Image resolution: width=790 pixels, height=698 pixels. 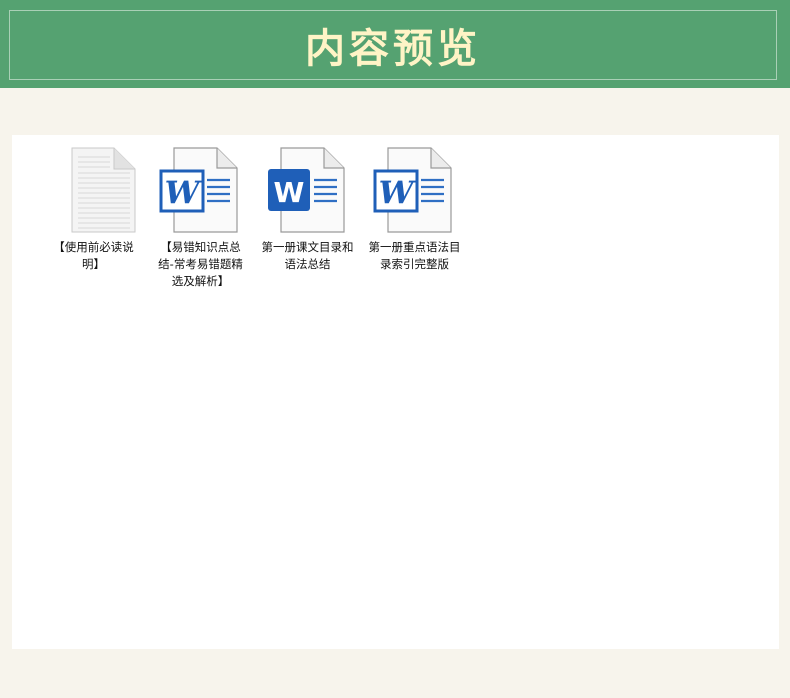 What do you see at coordinates (103, 190) in the screenshot?
I see `text-document-icon` at bounding box center [103, 190].